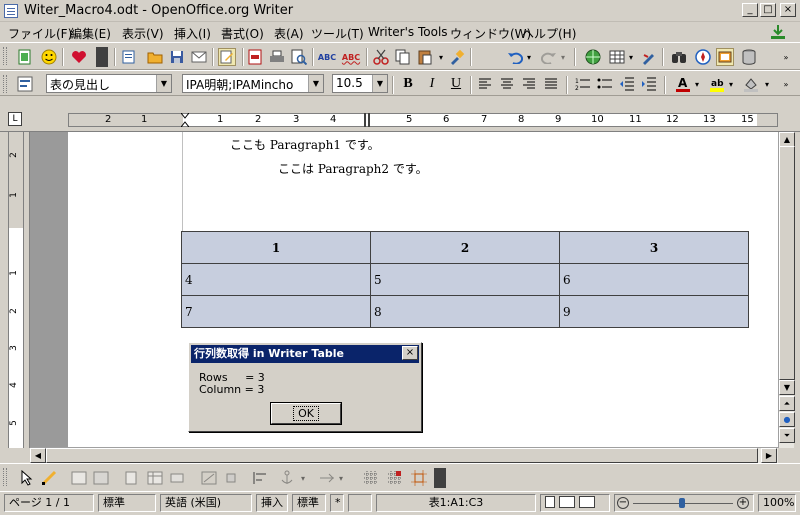 The image size is (800, 515). Describe the element at coordinates (550, 502) in the screenshot. I see `single-page-view-icon` at that location.